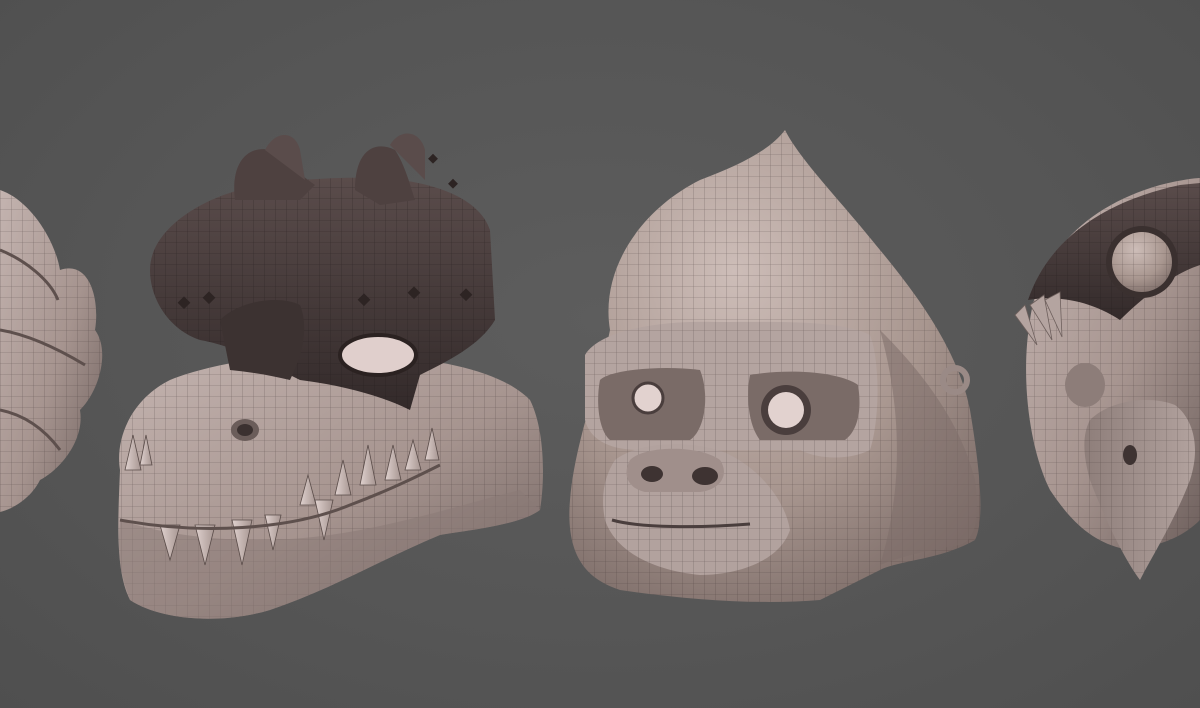 This screenshot has height=708, width=1200. I want to click on eagle-mask, so click(1107, 379).